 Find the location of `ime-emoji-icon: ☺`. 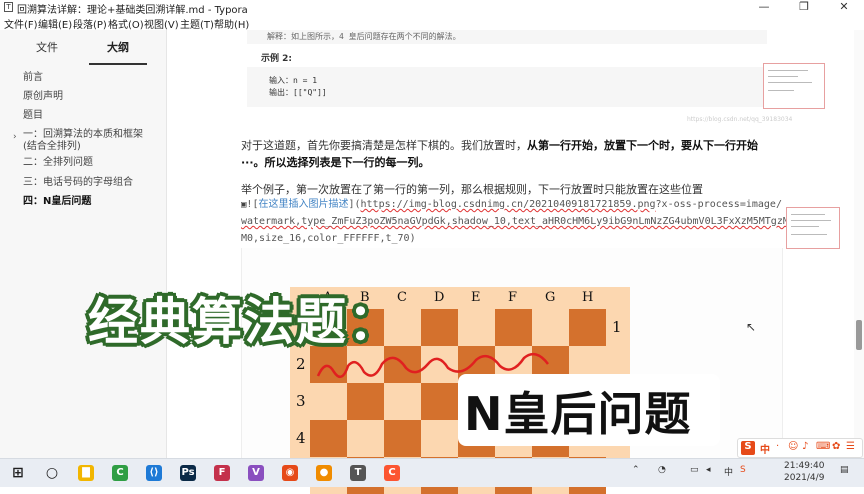

ime-emoji-icon: ☺ is located at coordinates (793, 446).